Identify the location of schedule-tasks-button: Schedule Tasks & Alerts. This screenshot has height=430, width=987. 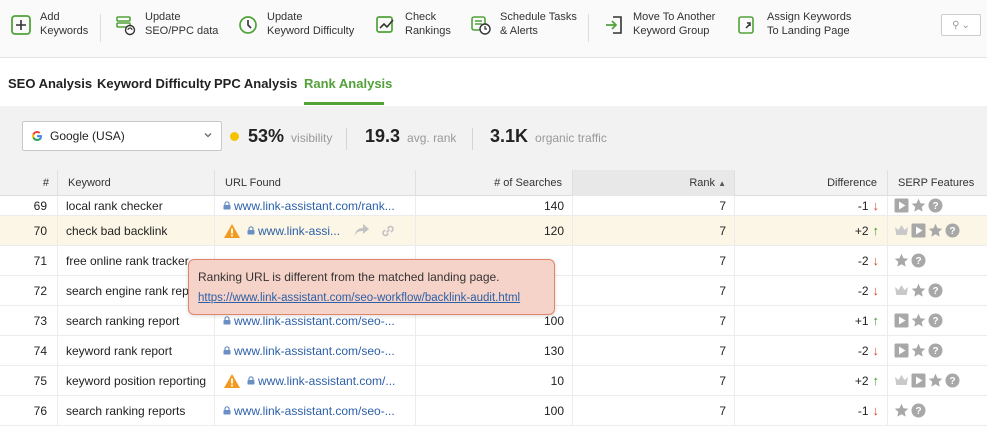
(523, 29).